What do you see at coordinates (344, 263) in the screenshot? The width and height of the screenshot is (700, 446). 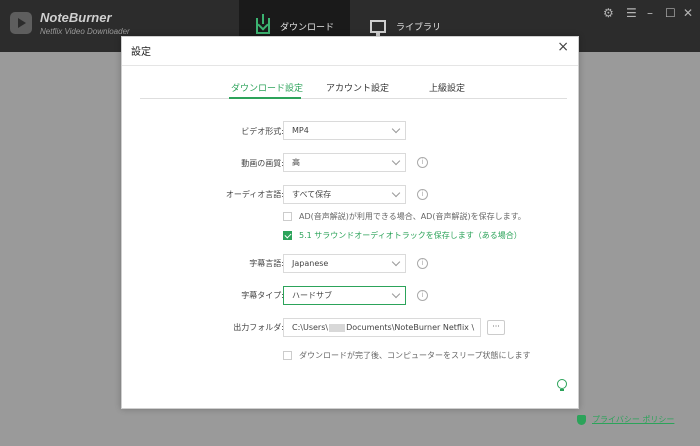 I see `subtitle-language-select: Japanese` at bounding box center [344, 263].